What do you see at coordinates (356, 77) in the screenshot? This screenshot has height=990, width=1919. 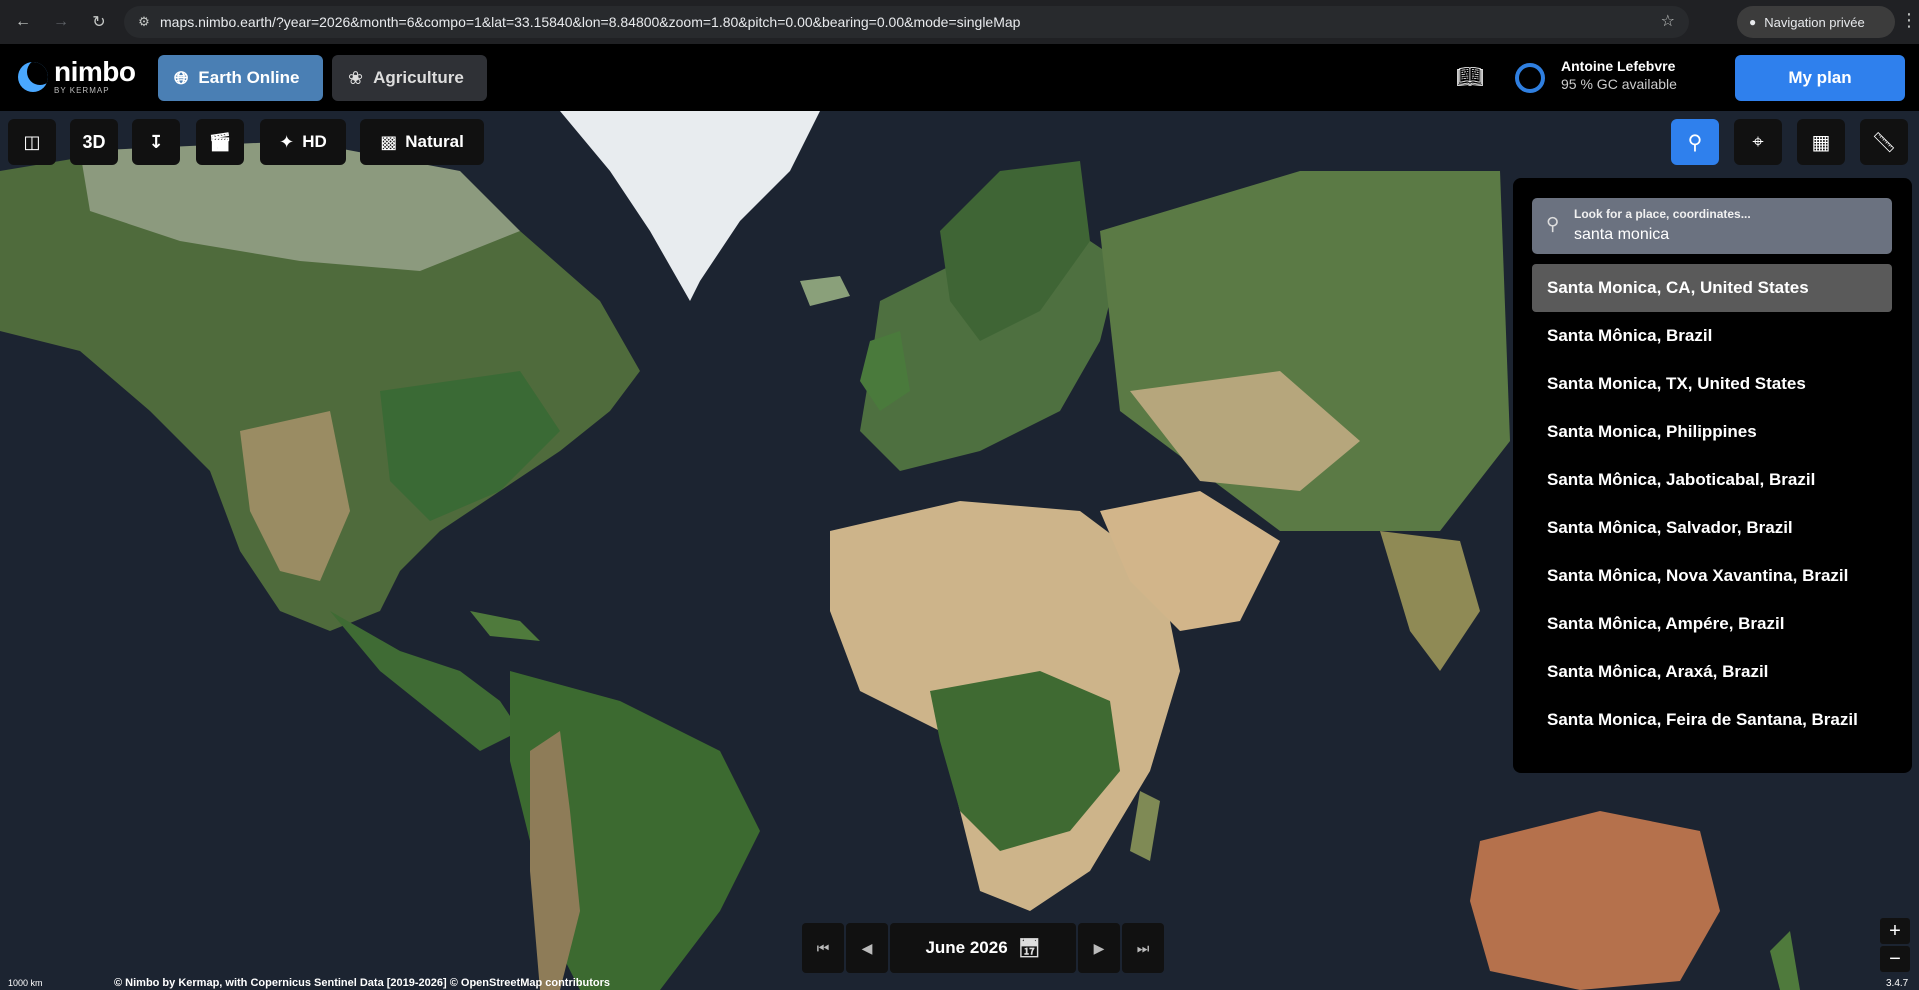 I see `leaf-icon: ❀` at bounding box center [356, 77].